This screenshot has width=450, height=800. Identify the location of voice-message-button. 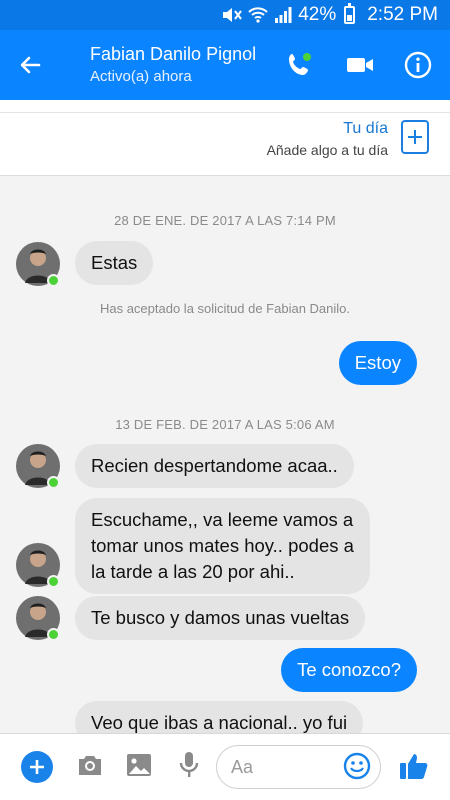
(189, 765).